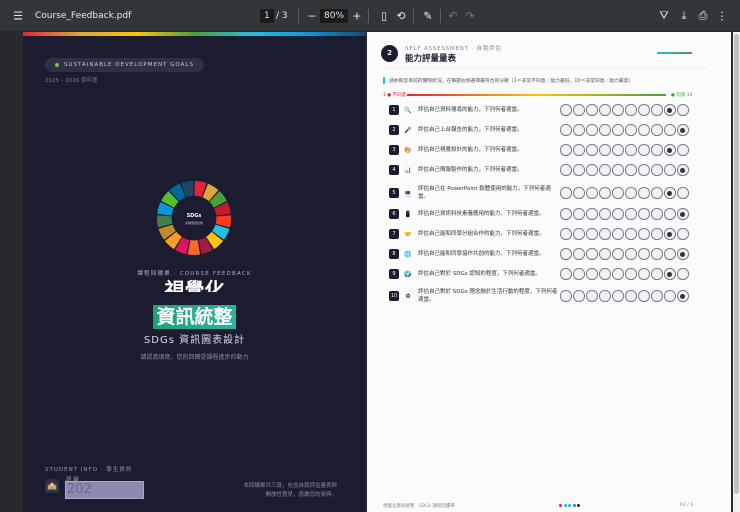  I want to click on drive-icon: ⛛, so click(664, 16).